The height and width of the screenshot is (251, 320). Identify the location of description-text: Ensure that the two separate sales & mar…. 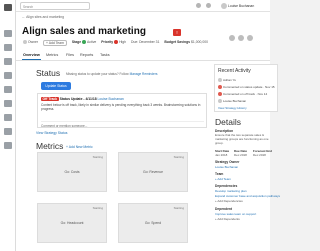
(242, 139).